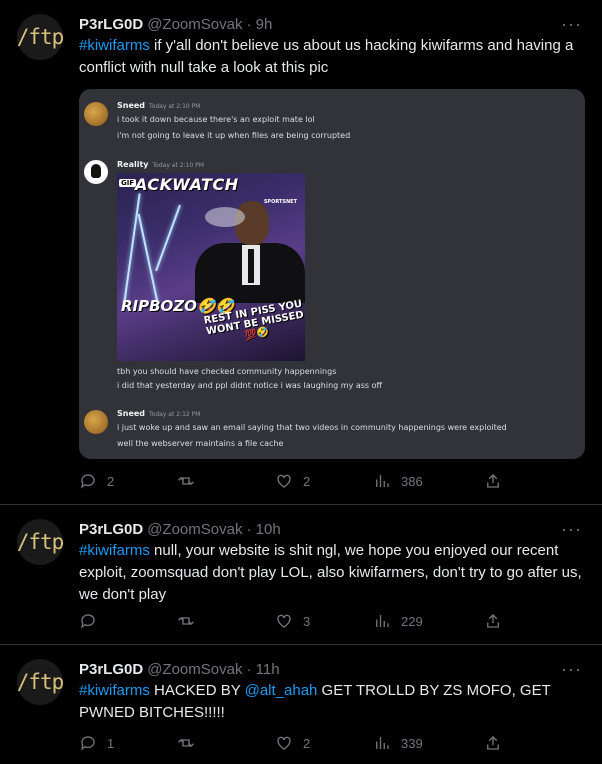 This screenshot has width=602, height=764. What do you see at coordinates (259, 24) in the screenshot?
I see `tweet-time: · 9h` at bounding box center [259, 24].